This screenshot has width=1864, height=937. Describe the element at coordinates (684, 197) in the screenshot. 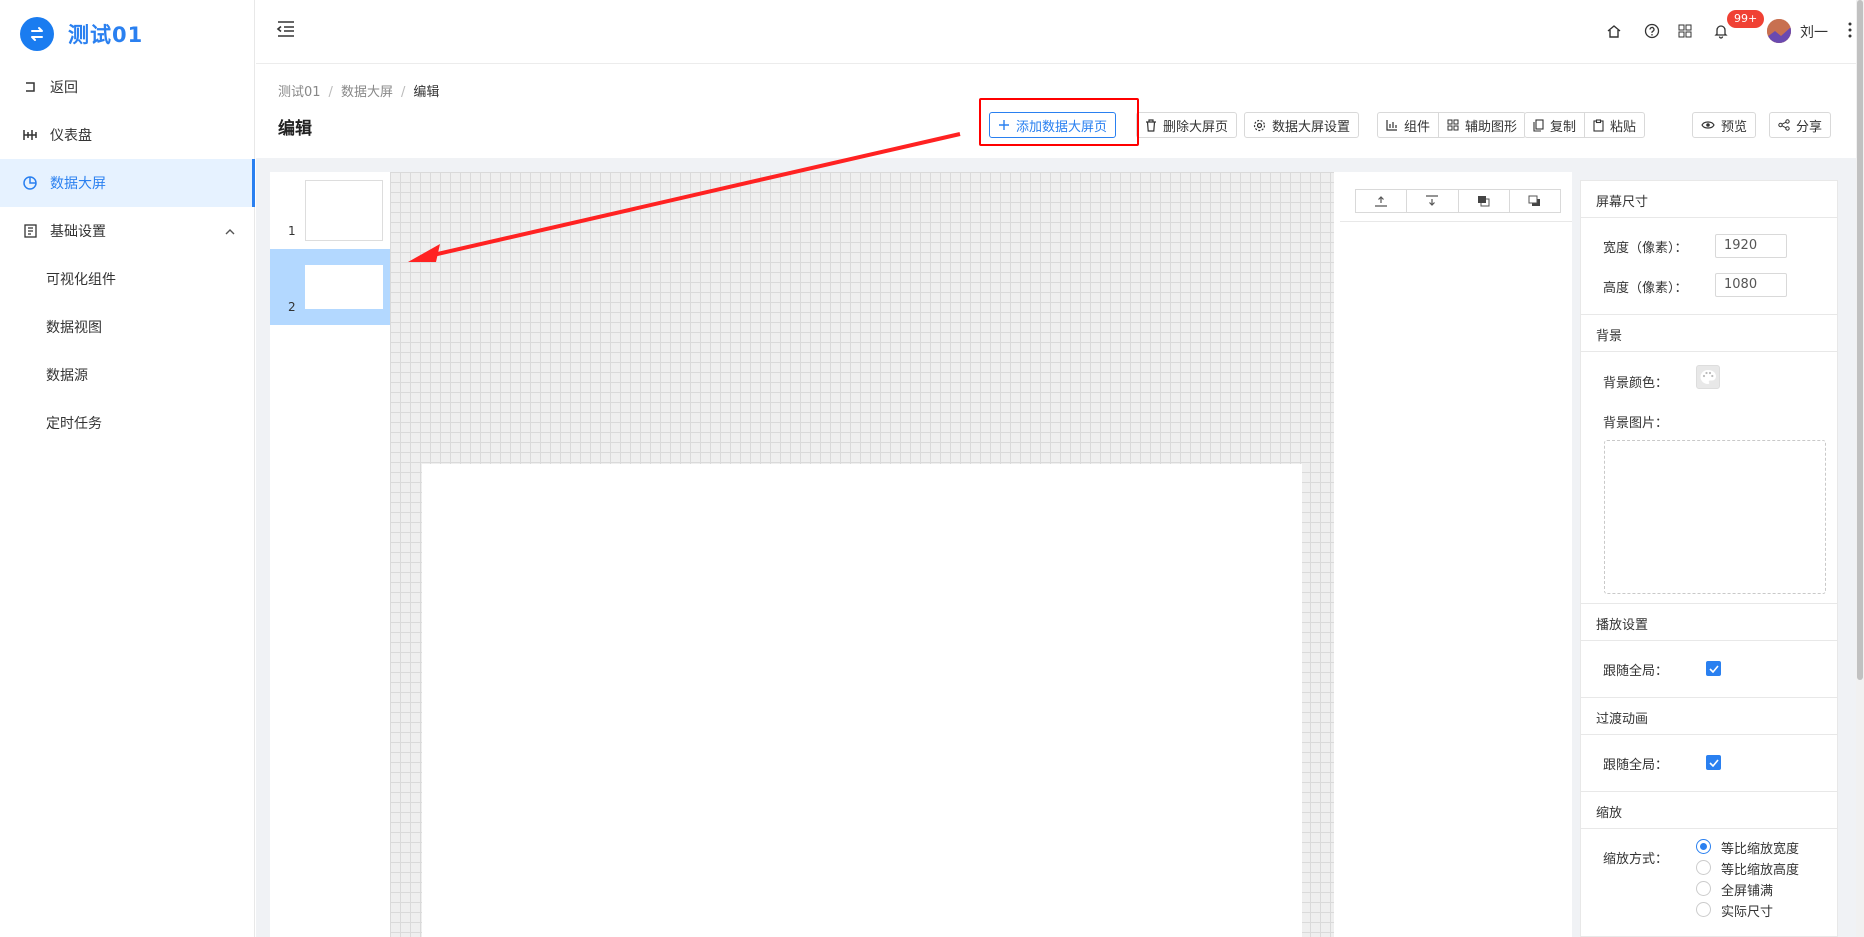

I see `annotation-arrow` at that location.